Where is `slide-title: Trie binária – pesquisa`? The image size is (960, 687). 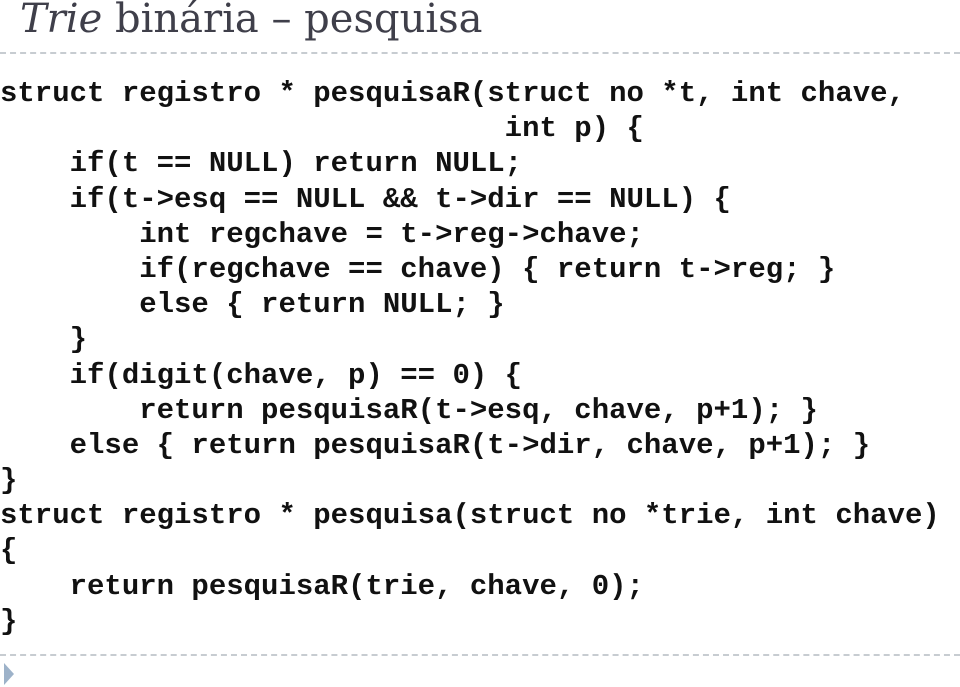
slide-title: Trie binária – pesquisa is located at coordinates (251, 21).